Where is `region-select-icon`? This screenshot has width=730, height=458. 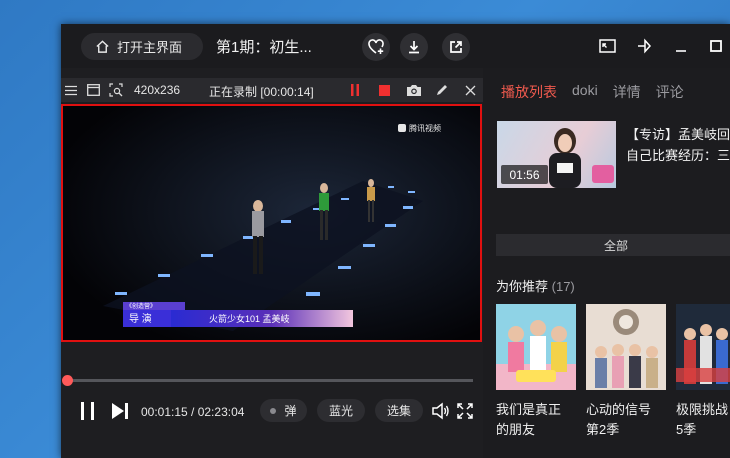 region-select-icon is located at coordinates (116, 90).